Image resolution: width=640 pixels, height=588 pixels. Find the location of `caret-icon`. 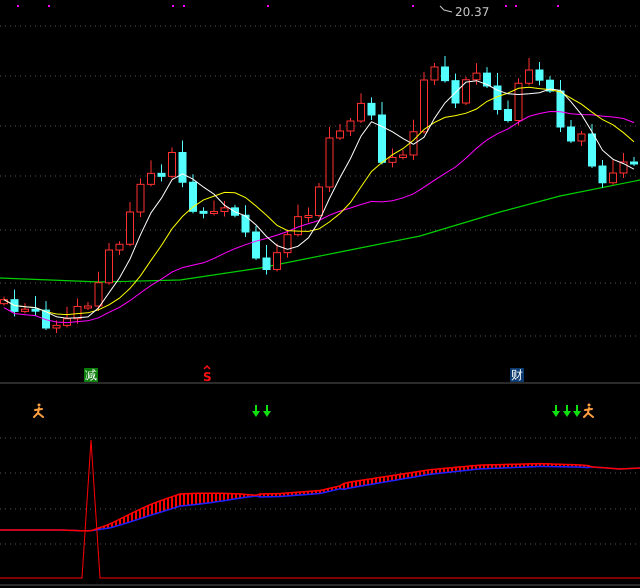

caret-icon is located at coordinates (207, 367).